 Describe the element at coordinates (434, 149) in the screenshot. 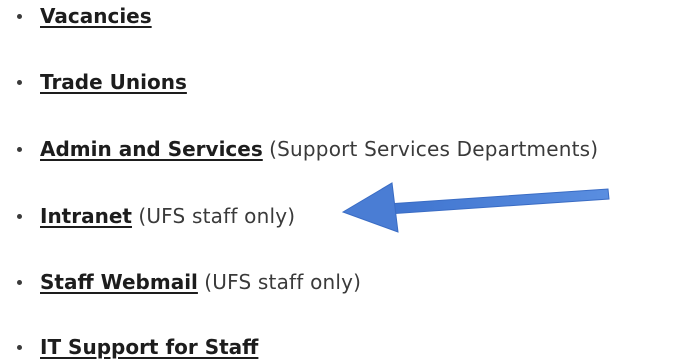

I see `admin-and-services-note: (Support Services Departments)` at that location.